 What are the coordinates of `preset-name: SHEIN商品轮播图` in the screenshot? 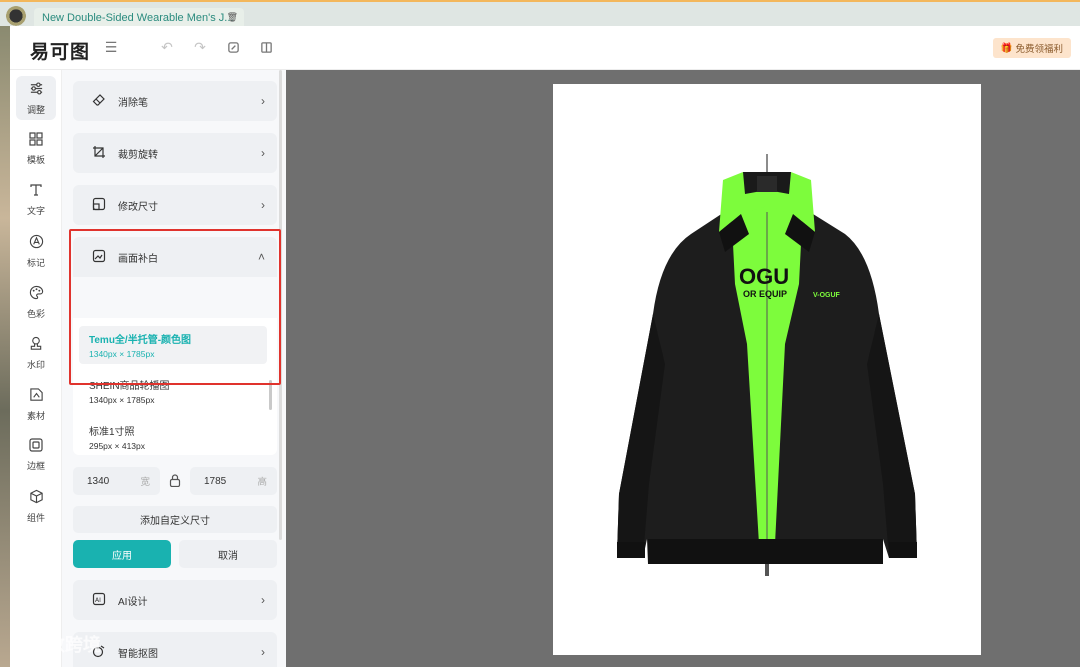 It's located at (129, 386).